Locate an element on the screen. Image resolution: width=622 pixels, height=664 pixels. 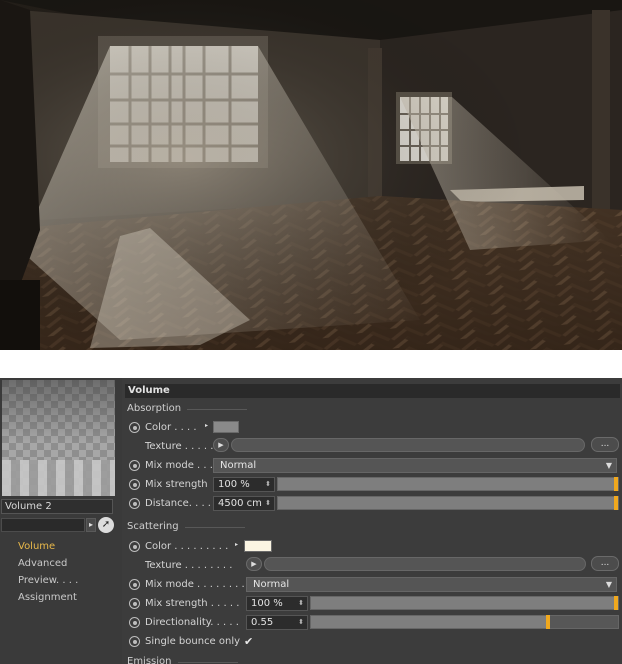
scattering-directionality-row: Directionality. . . . . is located at coordinates (184, 622).